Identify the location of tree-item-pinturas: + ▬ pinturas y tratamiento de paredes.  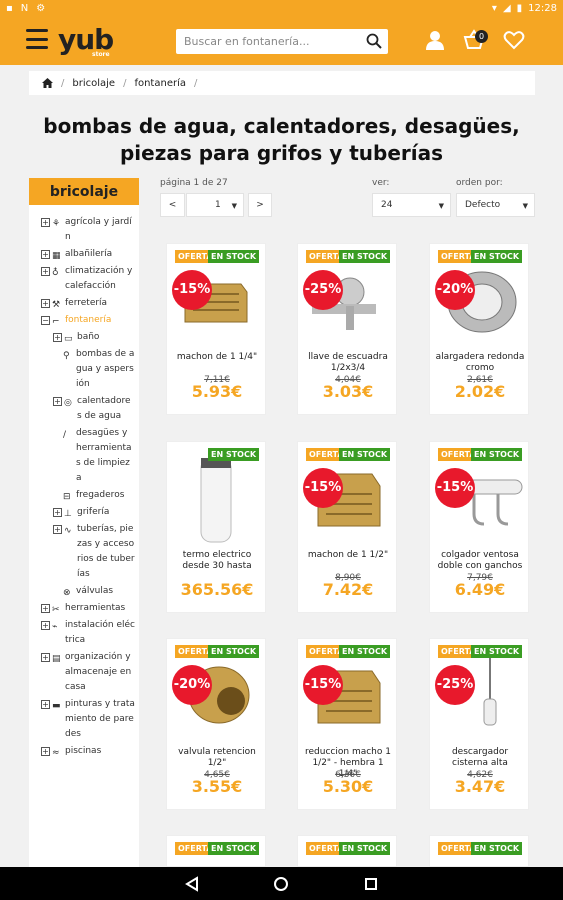
(88, 719).